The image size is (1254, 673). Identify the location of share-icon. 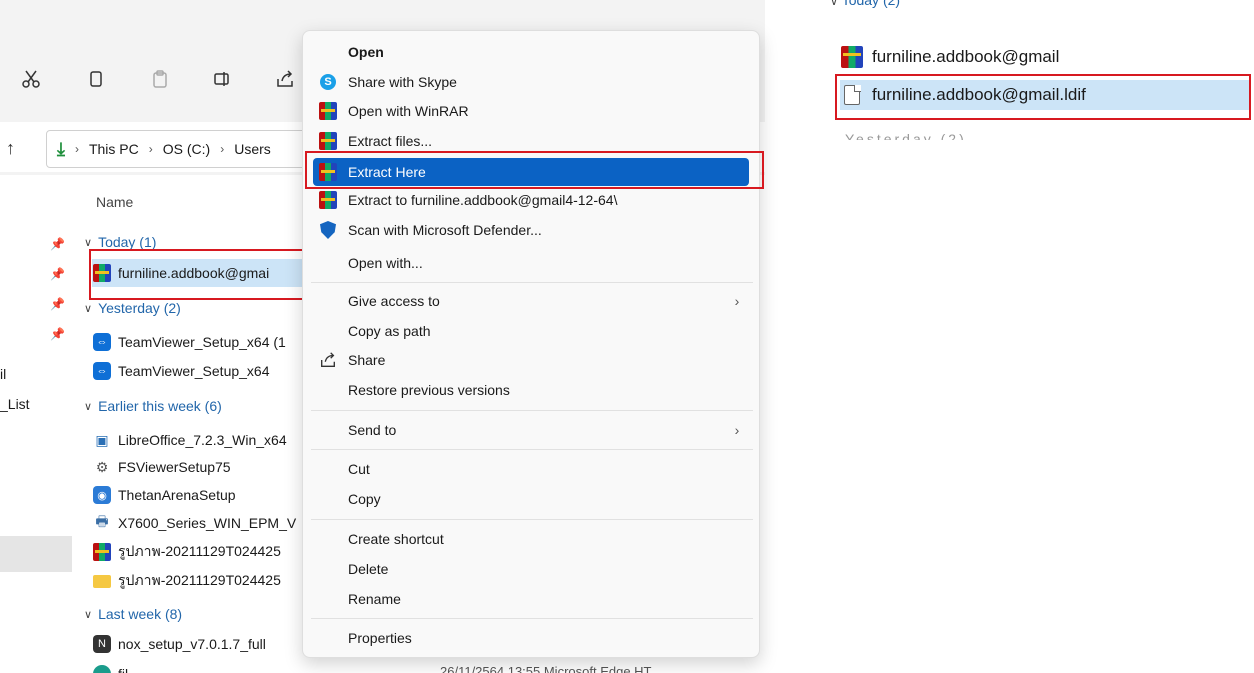
(285, 79).